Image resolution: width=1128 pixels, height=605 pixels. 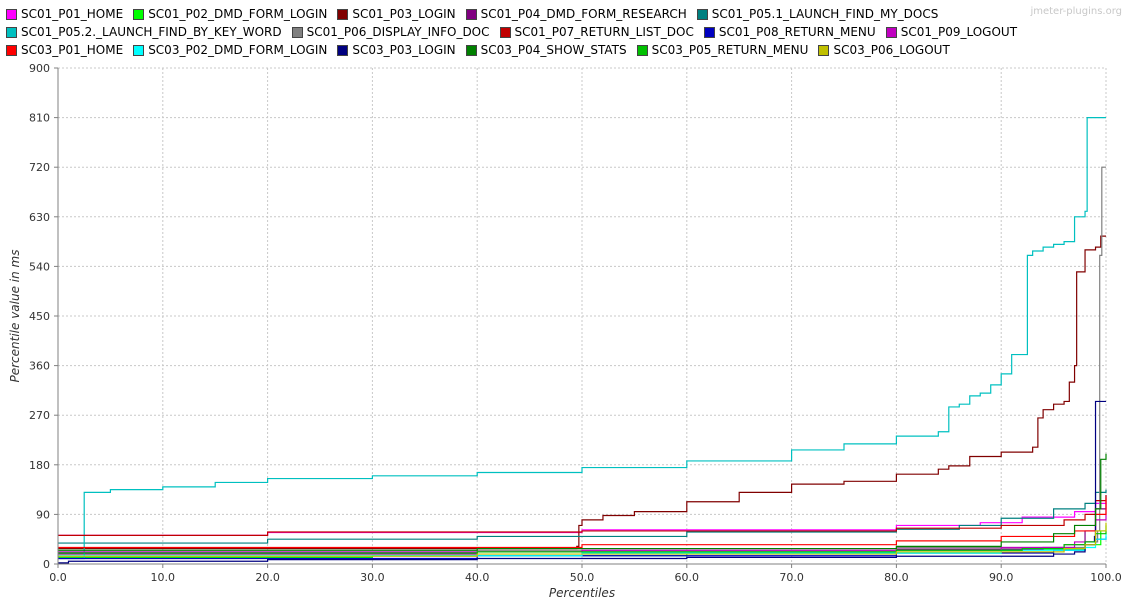 What do you see at coordinates (1106, 577) in the screenshot?
I see `x-tick-label: 100.0` at bounding box center [1106, 577].